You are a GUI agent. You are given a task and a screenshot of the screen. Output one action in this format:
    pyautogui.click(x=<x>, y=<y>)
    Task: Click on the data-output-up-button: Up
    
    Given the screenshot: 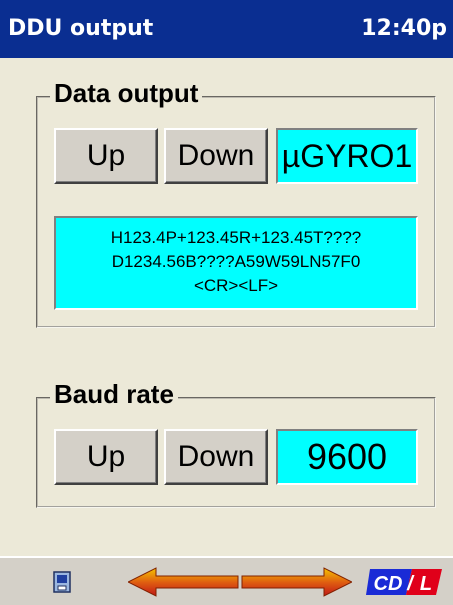 What is the action you would take?
    pyautogui.click(x=106, y=156)
    